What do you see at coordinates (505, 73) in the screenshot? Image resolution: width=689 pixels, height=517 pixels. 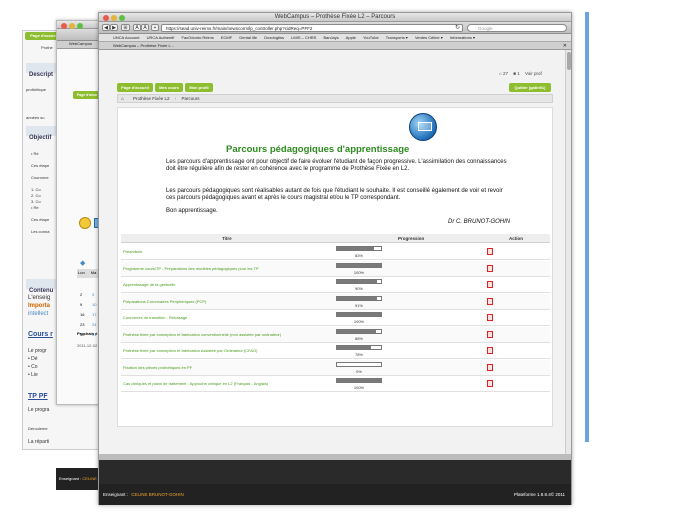 I see `notifications-count: 27` at bounding box center [505, 73].